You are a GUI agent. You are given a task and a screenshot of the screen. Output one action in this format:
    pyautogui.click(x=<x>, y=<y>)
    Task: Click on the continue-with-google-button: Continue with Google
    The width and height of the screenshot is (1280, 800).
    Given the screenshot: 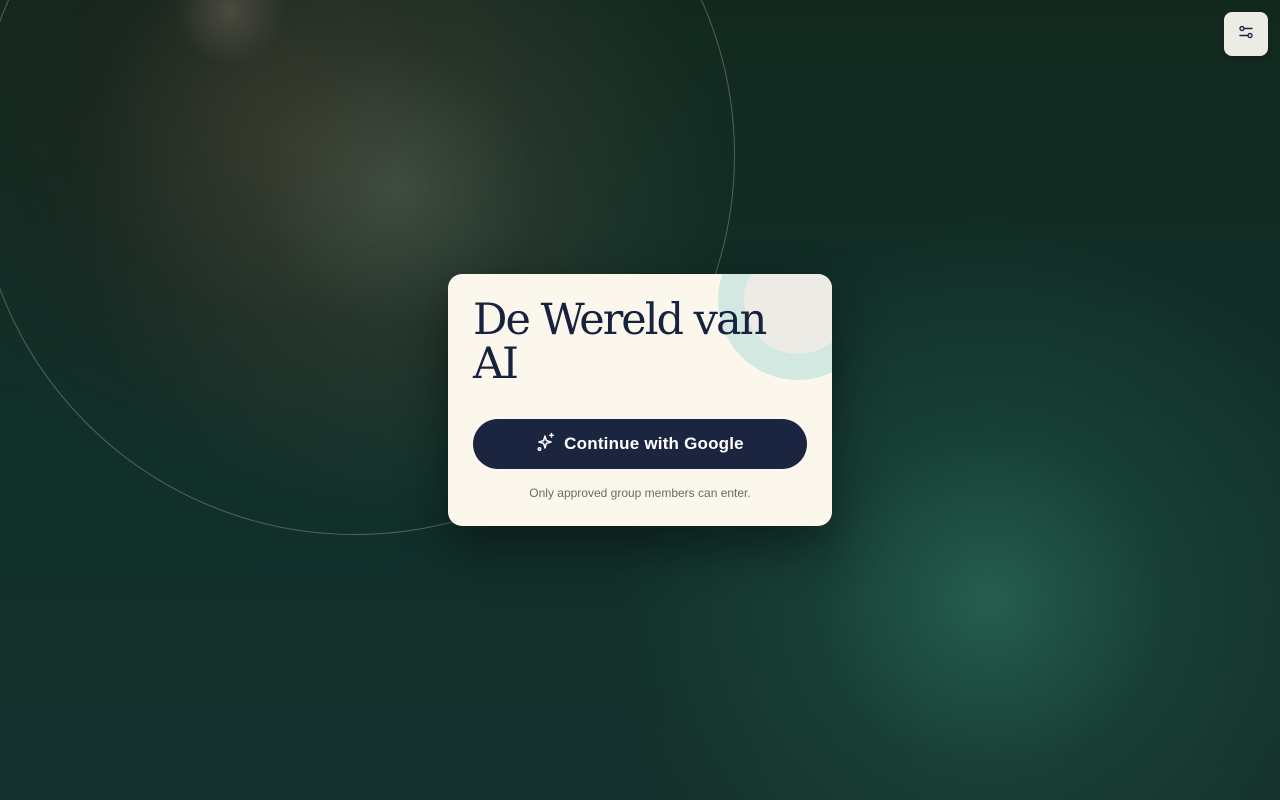 What is the action you would take?
    pyautogui.click(x=640, y=444)
    